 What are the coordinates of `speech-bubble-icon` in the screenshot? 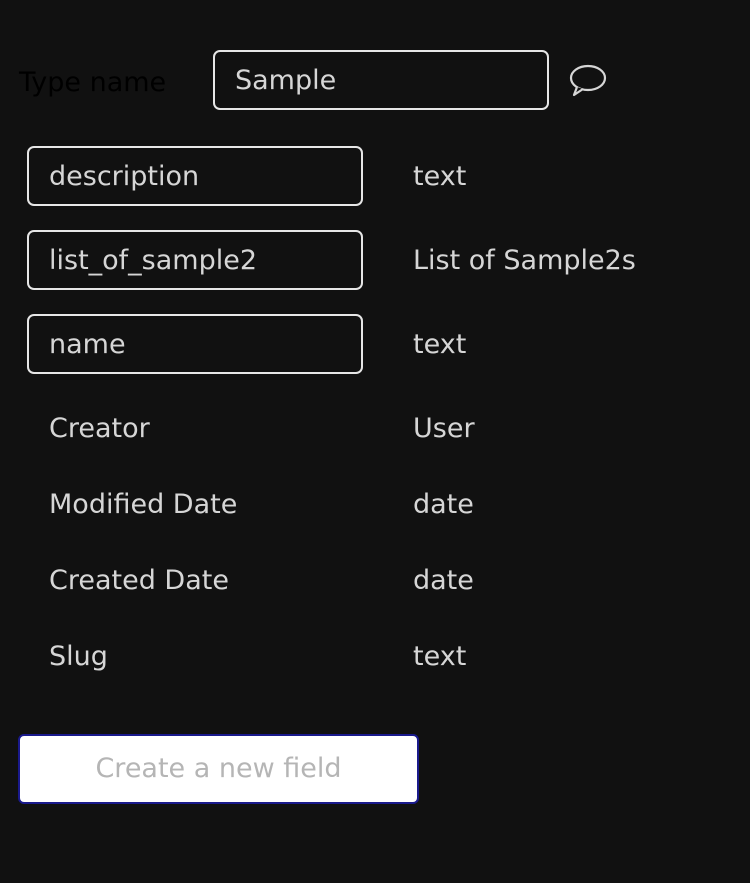 It's located at (588, 81).